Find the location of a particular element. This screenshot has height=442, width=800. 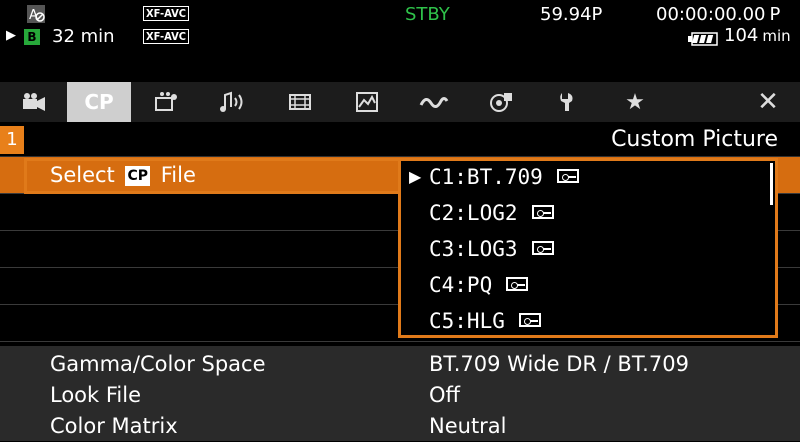

cp-icon: CP is located at coordinates (99, 102).